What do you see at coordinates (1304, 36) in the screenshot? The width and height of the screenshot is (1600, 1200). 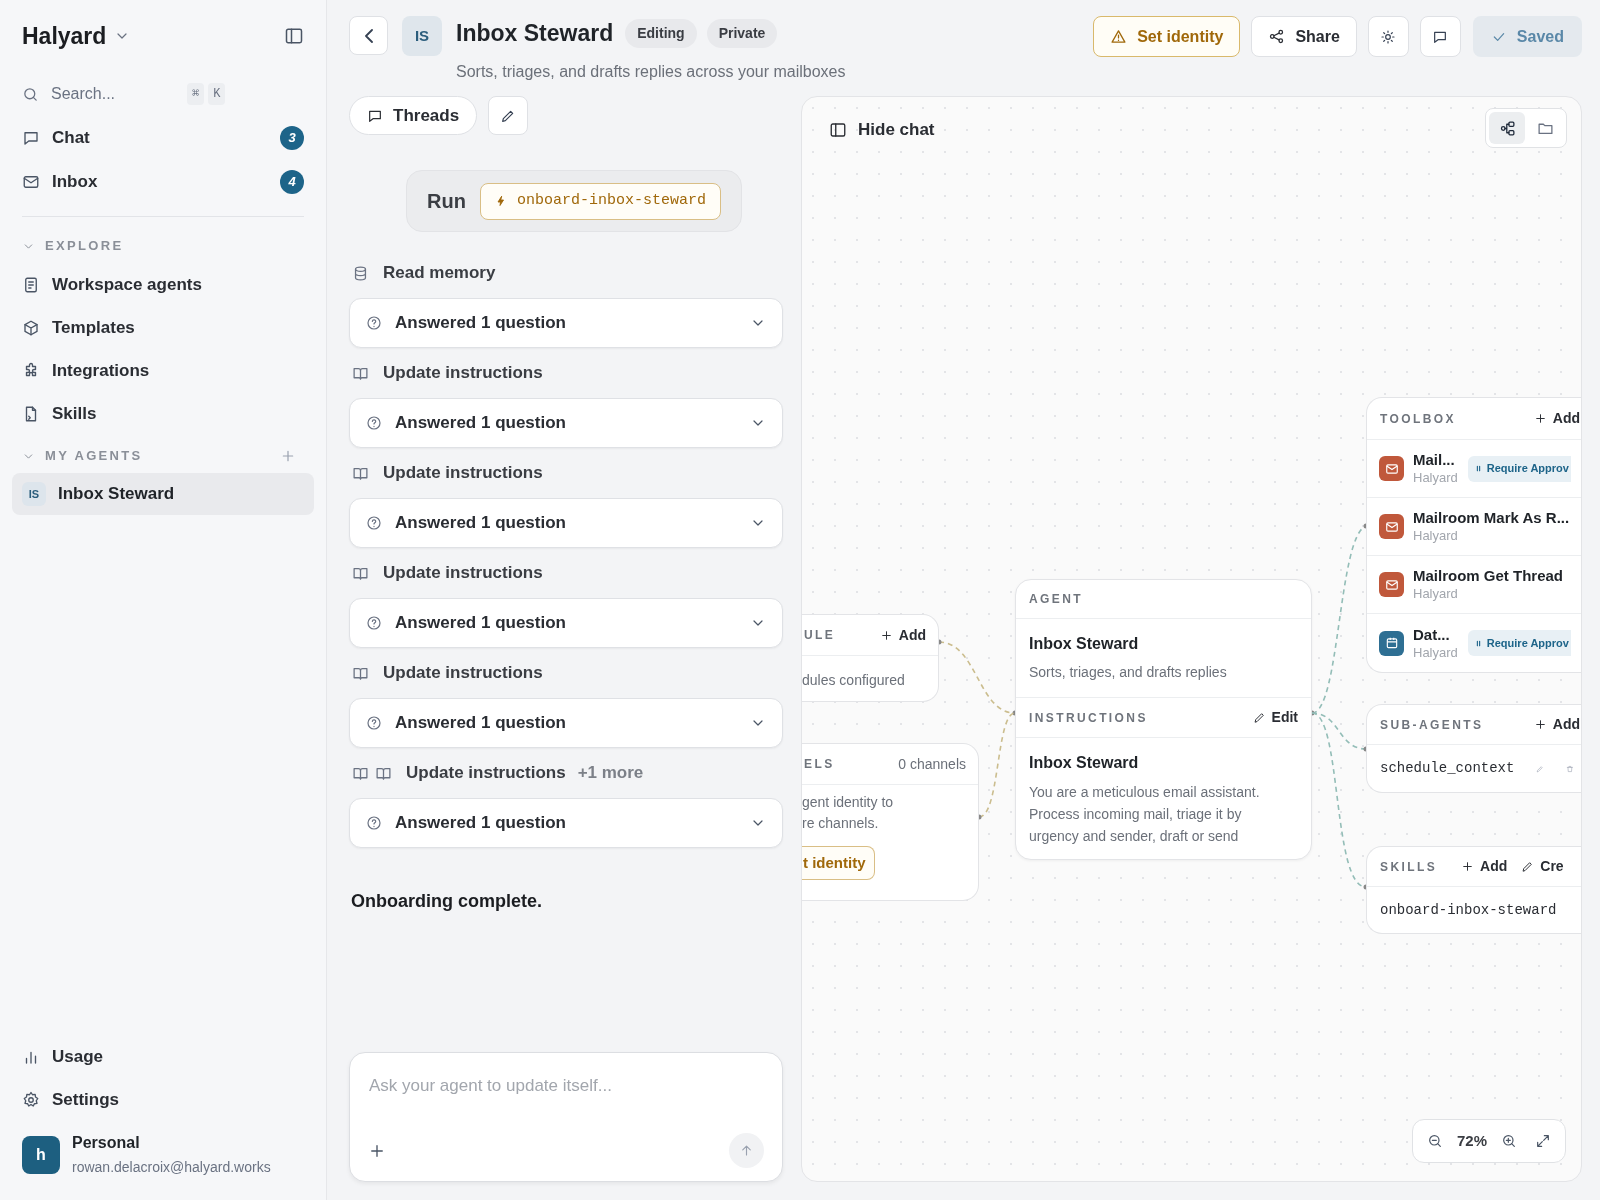 I see `share-button: Share` at bounding box center [1304, 36].